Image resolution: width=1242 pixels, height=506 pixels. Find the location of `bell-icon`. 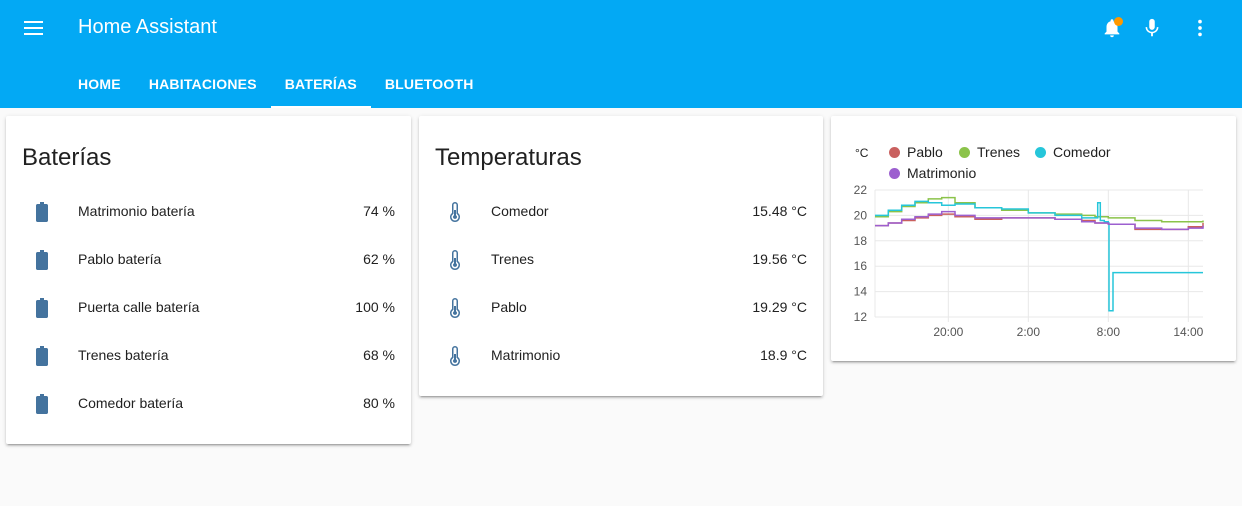

bell-icon is located at coordinates (1112, 28).